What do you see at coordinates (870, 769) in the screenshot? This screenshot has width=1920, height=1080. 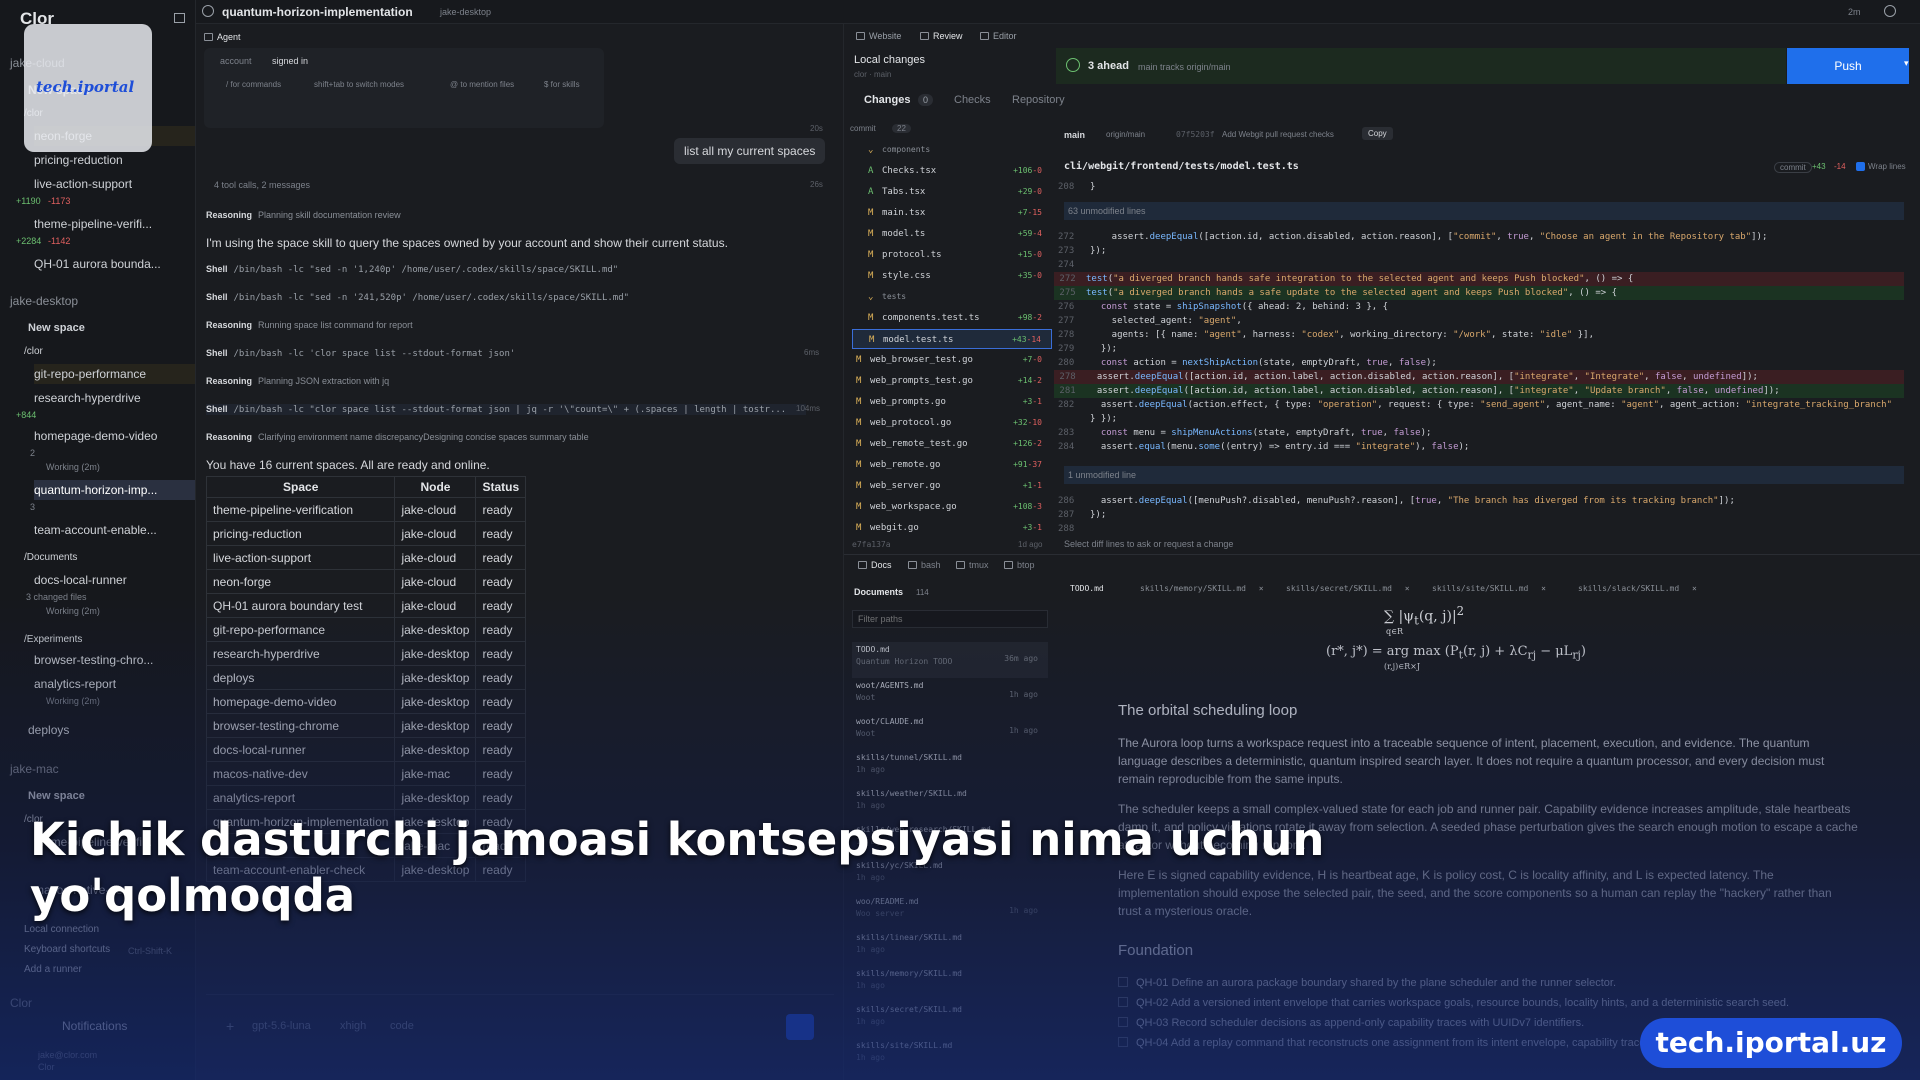 I see `document-sub: 1h ago` at bounding box center [870, 769].